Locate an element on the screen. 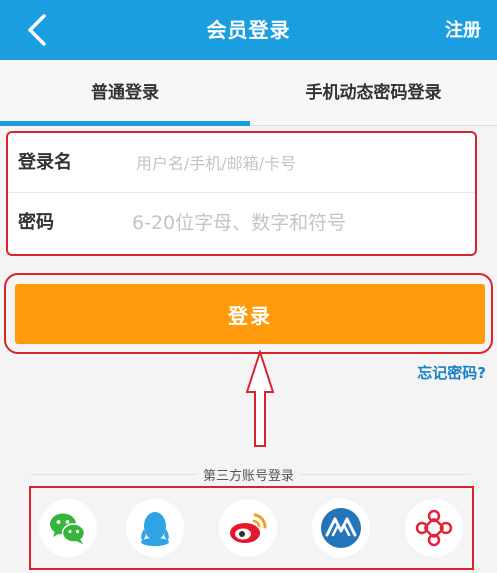 The height and width of the screenshot is (573, 497). weibo-icon is located at coordinates (248, 528).